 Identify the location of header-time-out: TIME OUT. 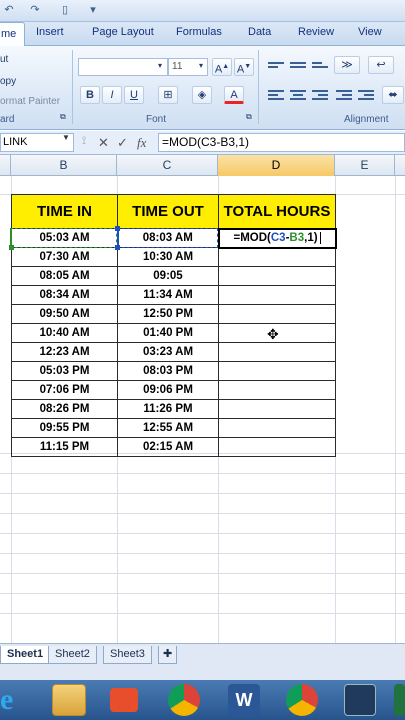
(168, 211).